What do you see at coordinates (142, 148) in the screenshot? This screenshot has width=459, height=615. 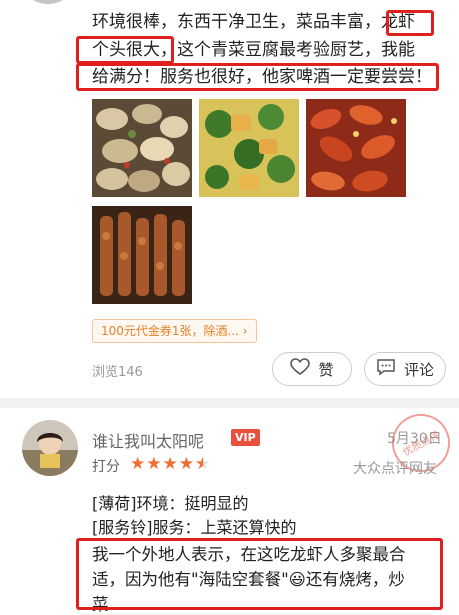 I see `photo-clams` at bounding box center [142, 148].